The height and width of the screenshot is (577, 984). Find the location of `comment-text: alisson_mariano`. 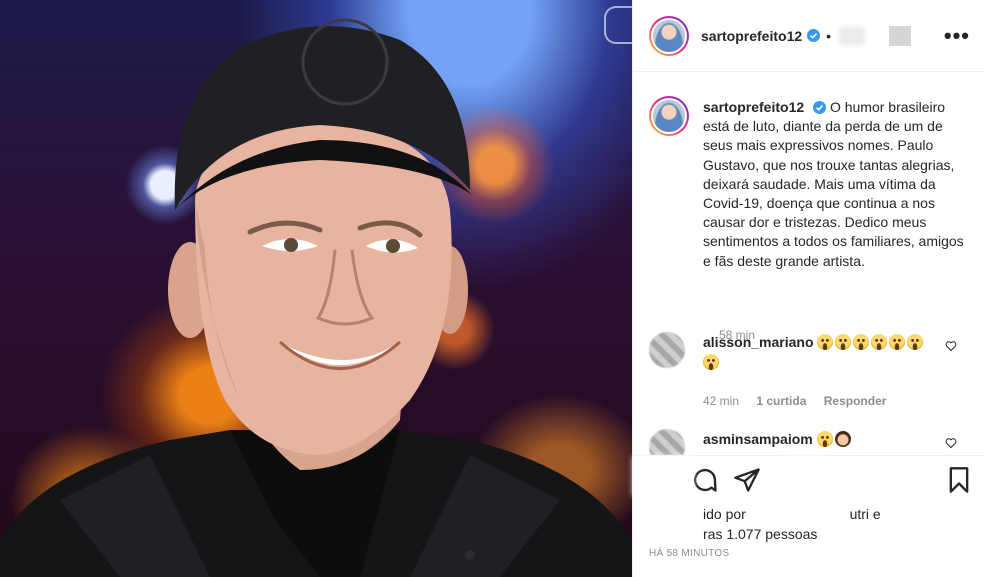

comment-text: alisson_mariano is located at coordinates (823, 352).